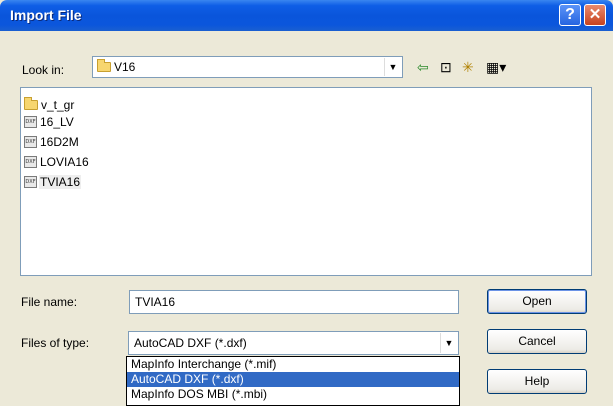  I want to click on window-title: Import File, so click(46, 15).